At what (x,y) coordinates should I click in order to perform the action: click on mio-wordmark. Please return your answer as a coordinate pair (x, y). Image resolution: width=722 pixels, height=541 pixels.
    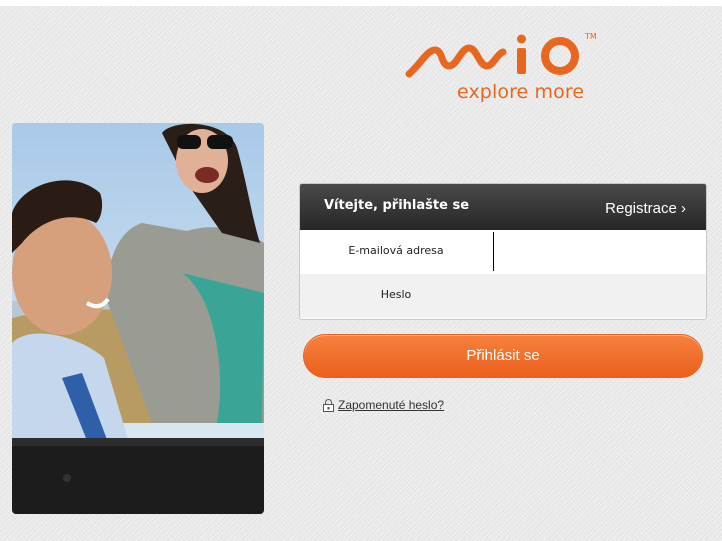
    Looking at the image, I should click on (492, 56).